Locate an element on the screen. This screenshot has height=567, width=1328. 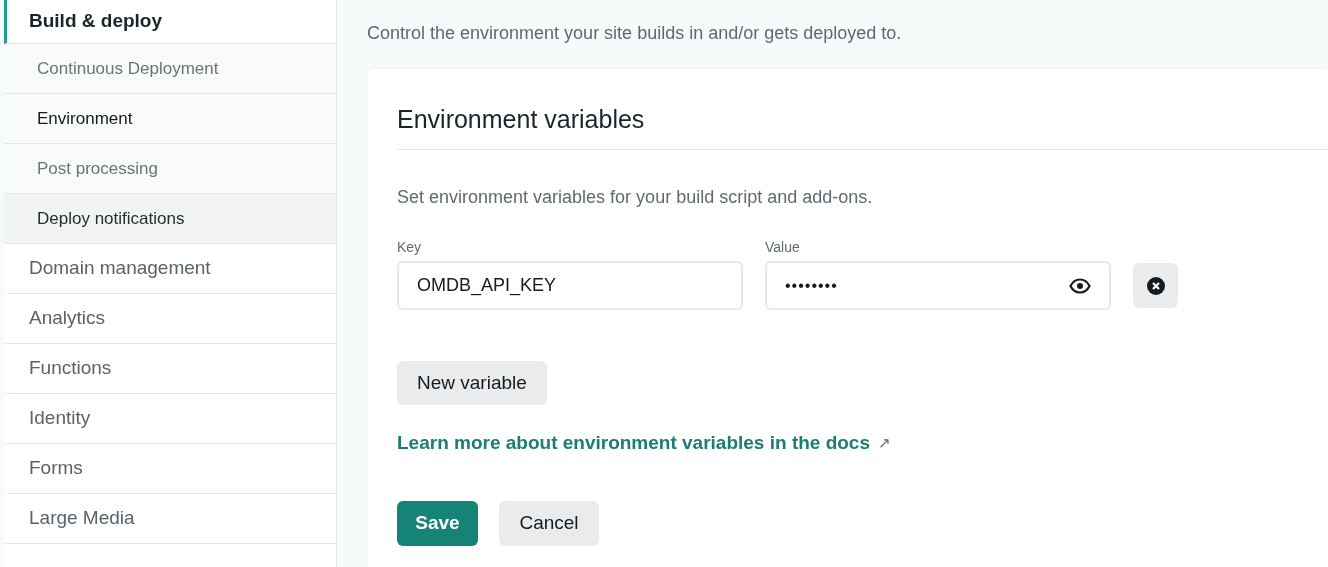
close-icon is located at coordinates (1155, 285).